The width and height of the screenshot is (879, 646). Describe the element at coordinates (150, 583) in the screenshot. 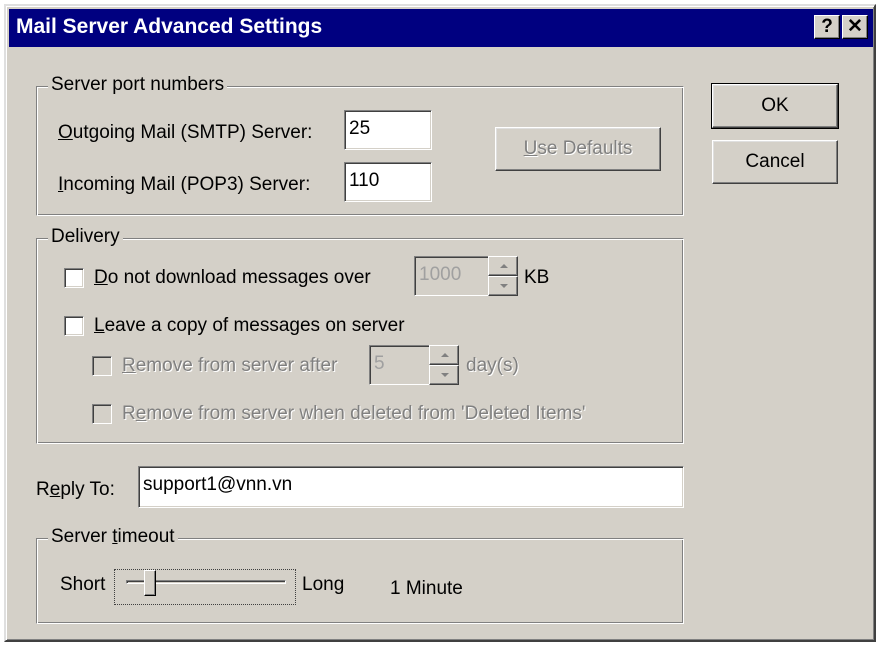

I see `timeout-slider-thumb` at that location.